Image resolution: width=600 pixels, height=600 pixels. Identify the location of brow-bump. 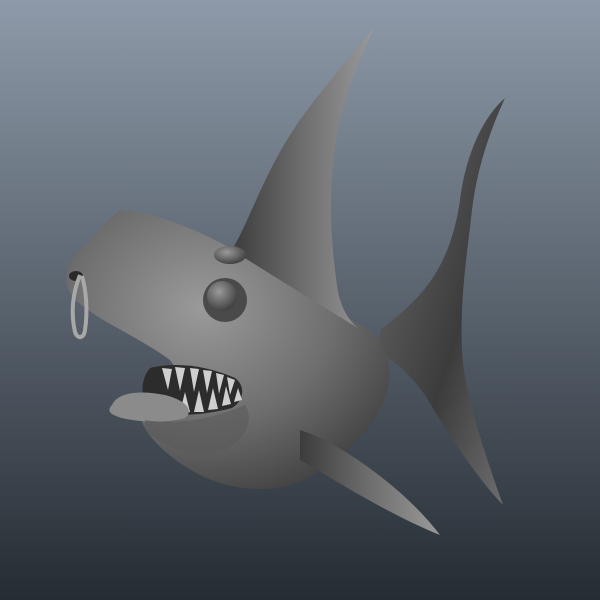
(230, 255).